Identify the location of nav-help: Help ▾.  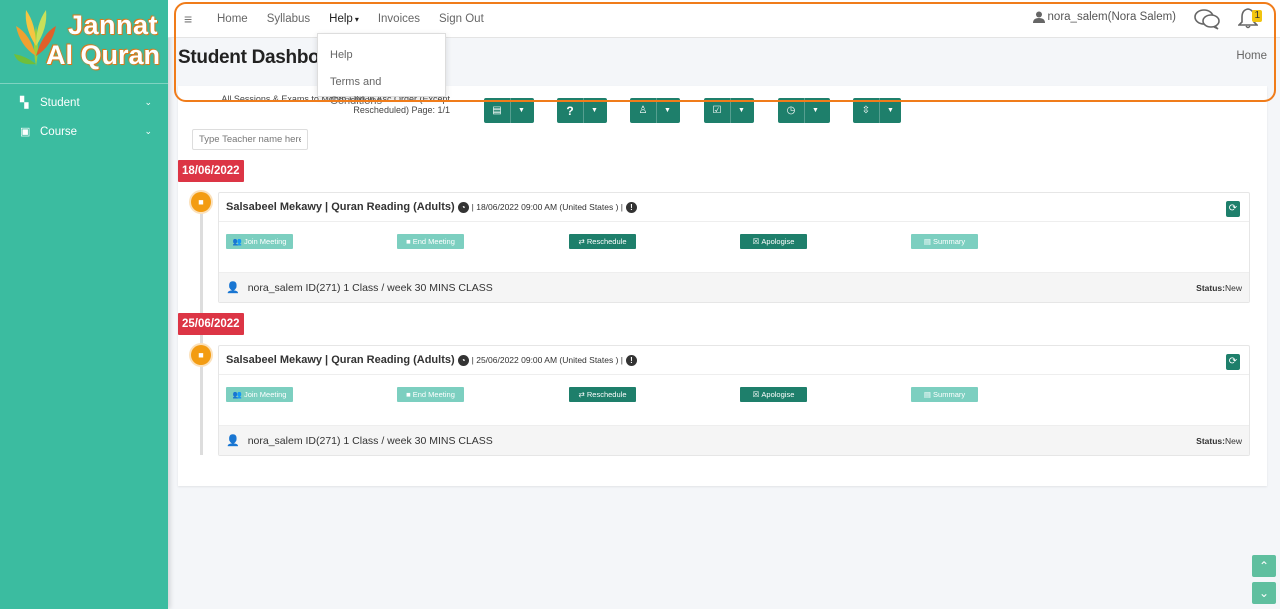
(344, 19).